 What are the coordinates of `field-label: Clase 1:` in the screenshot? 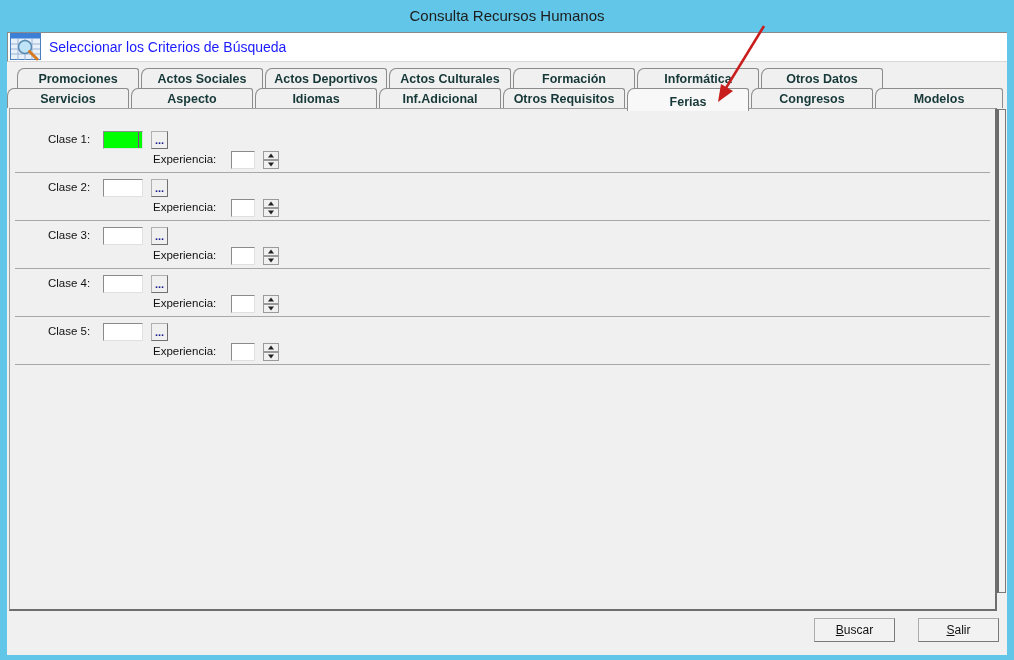 It's located at (70, 140).